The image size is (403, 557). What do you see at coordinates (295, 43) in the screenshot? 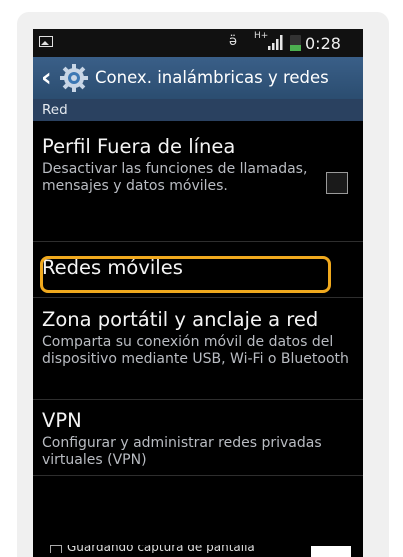
I see `battery-icon` at bounding box center [295, 43].